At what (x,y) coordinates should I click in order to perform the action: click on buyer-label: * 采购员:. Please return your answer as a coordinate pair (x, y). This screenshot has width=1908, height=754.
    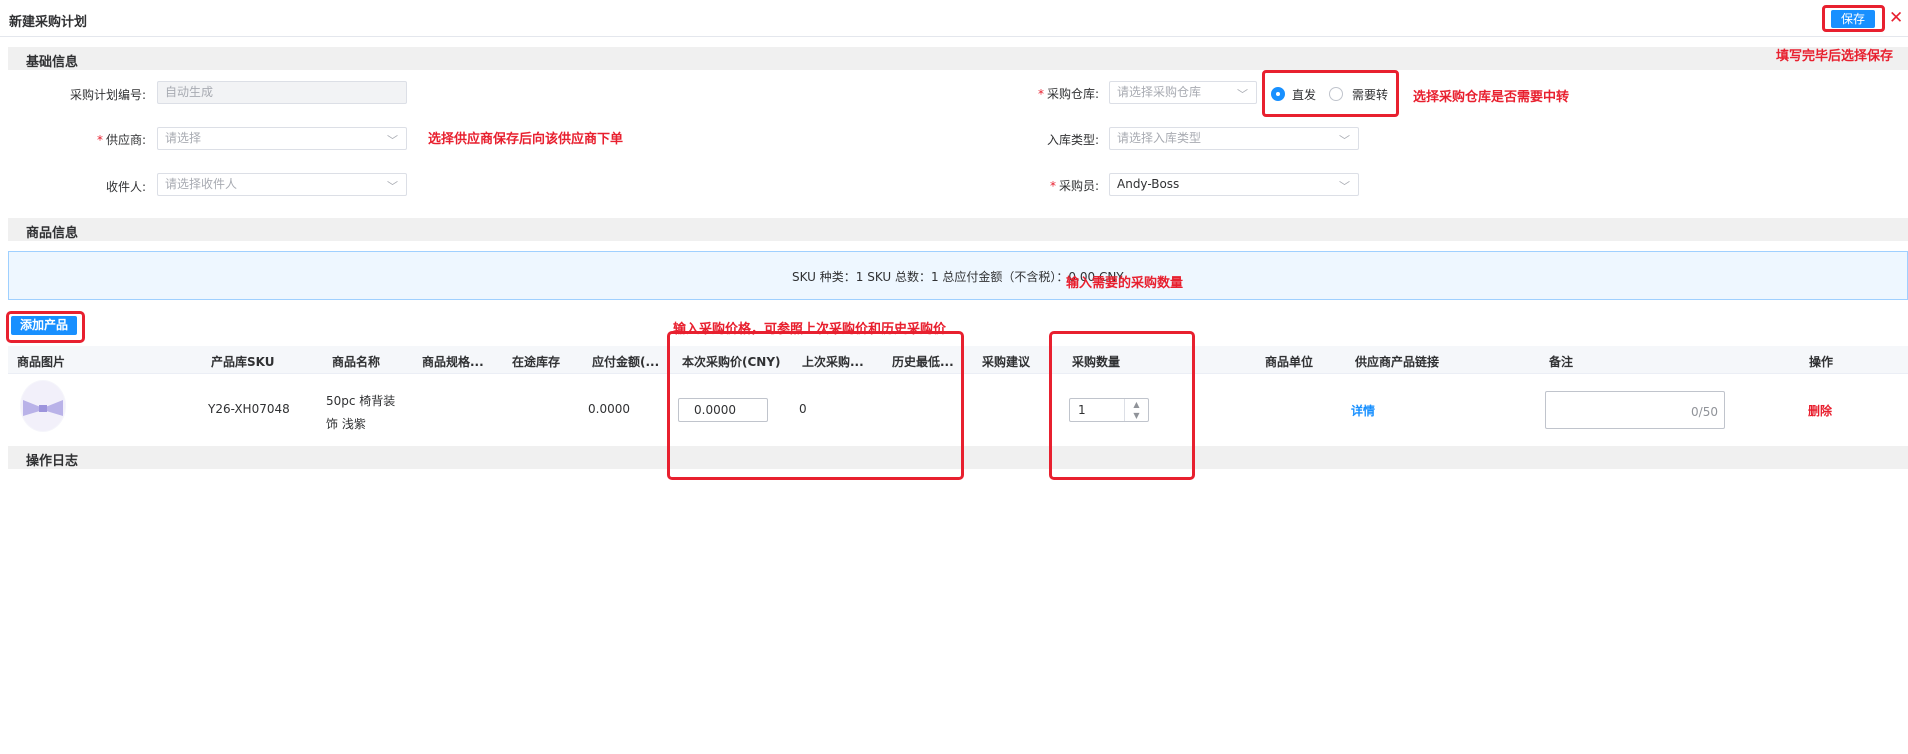
    Looking at the image, I should click on (1054, 185).